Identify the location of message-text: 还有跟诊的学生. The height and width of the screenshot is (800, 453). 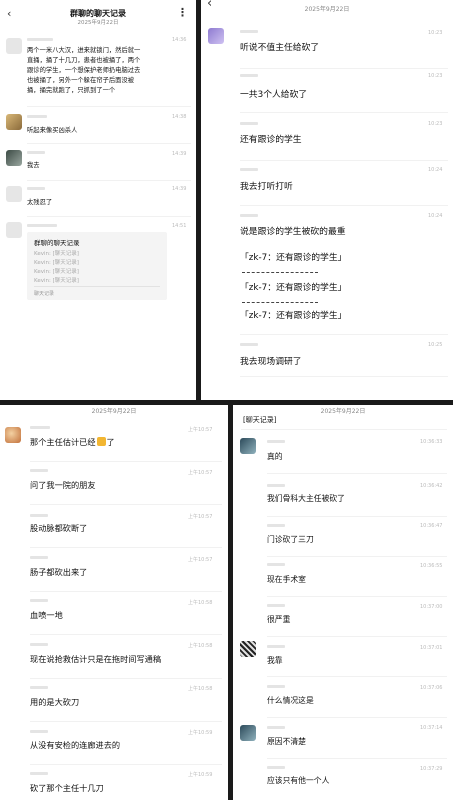
(271, 140).